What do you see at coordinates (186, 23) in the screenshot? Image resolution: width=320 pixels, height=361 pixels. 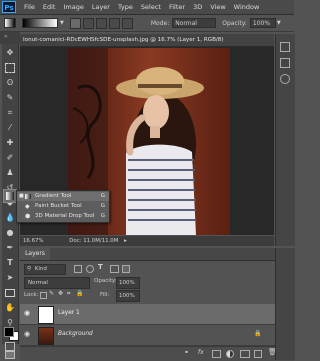 I see `mode-value: Normal` at bounding box center [186, 23].